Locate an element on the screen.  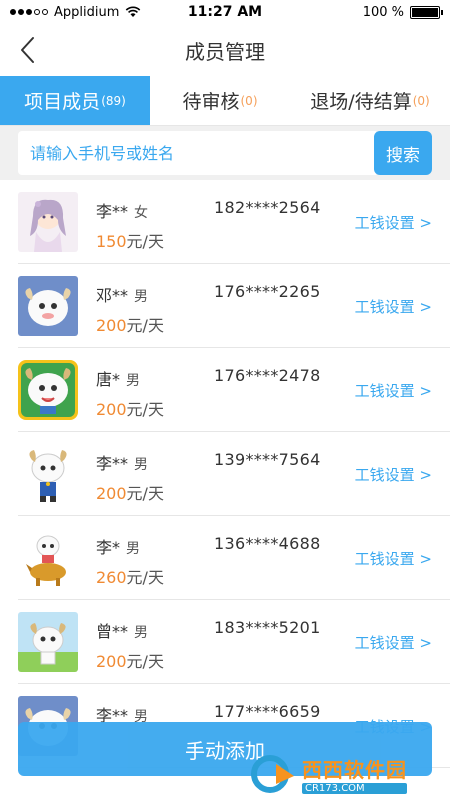
watermark-brand: 西西软件园 is located at coordinates (354, 770).